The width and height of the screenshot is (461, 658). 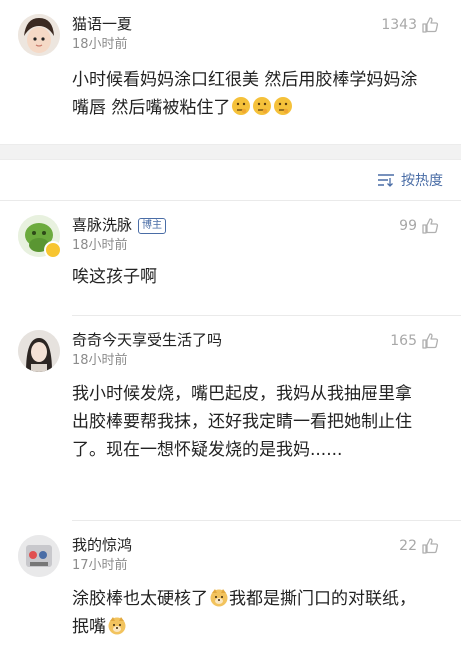 What do you see at coordinates (408, 546) in the screenshot?
I see `like-count: 22` at bounding box center [408, 546].